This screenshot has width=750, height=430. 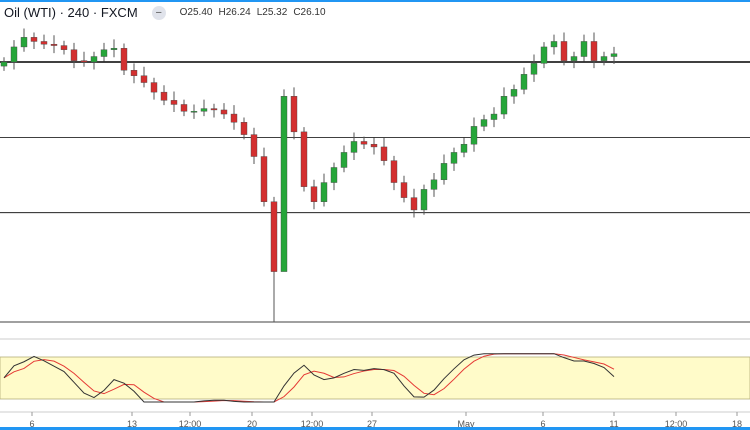 I want to click on close-value: C26.10, so click(x=309, y=12).